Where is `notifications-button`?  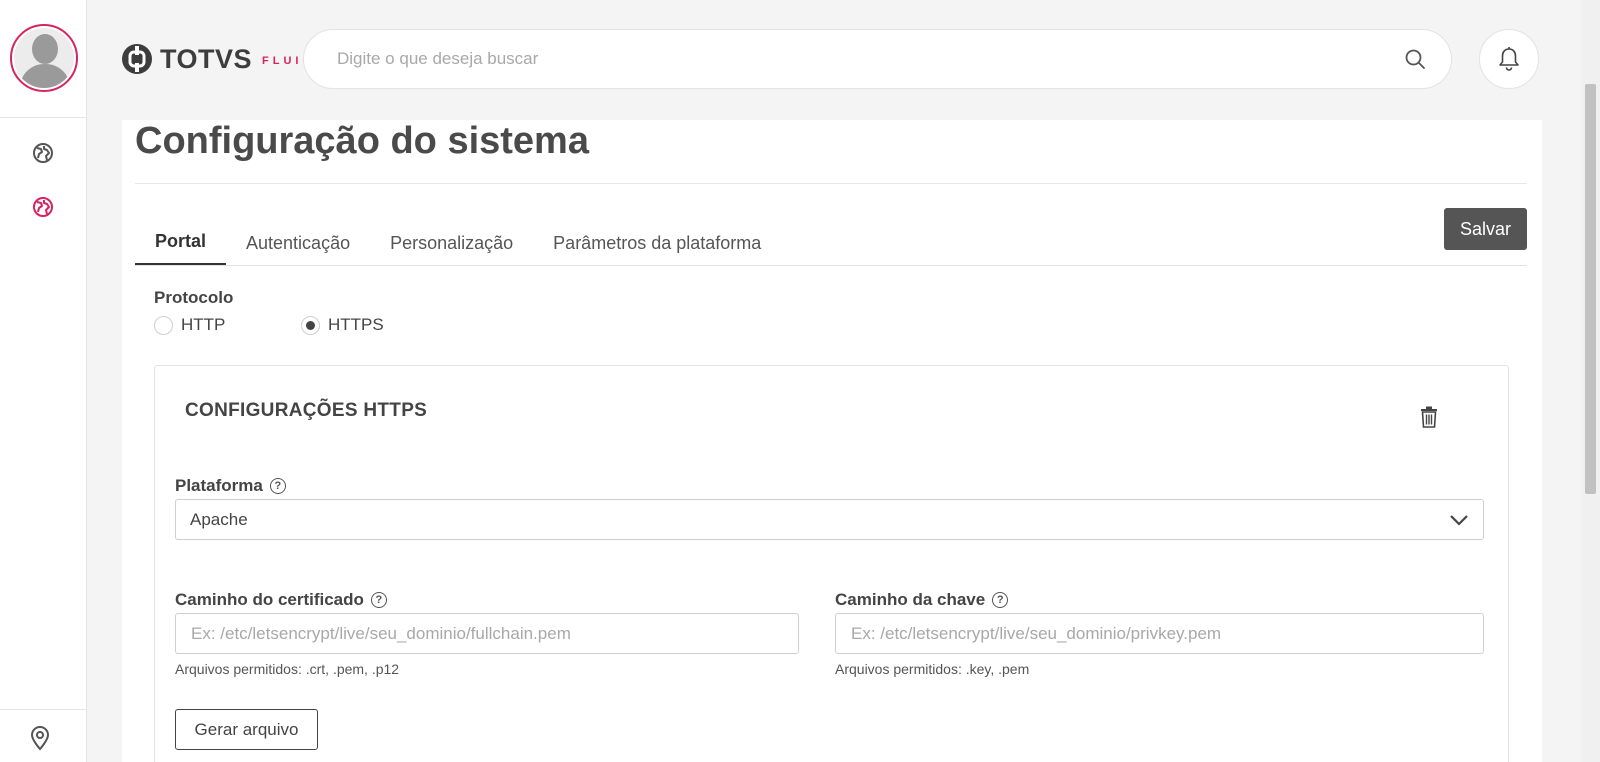
notifications-button is located at coordinates (1509, 59).